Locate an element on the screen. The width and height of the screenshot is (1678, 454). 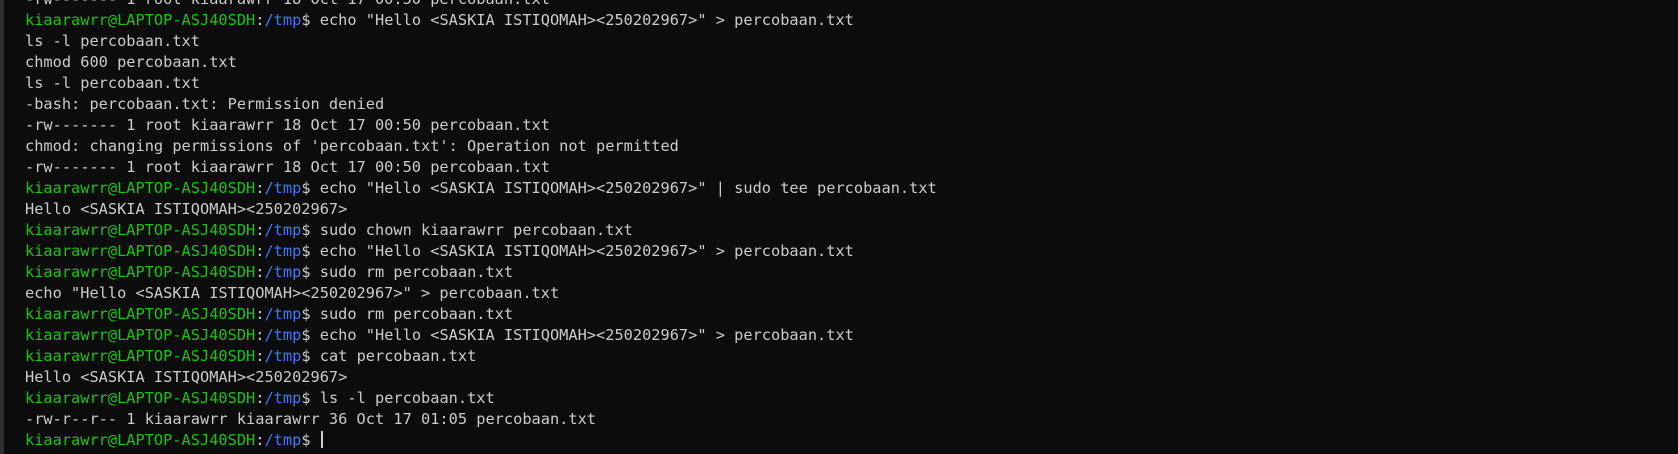
output-line: -bash: percobaan.txt: Permission denied is located at coordinates (851, 104).